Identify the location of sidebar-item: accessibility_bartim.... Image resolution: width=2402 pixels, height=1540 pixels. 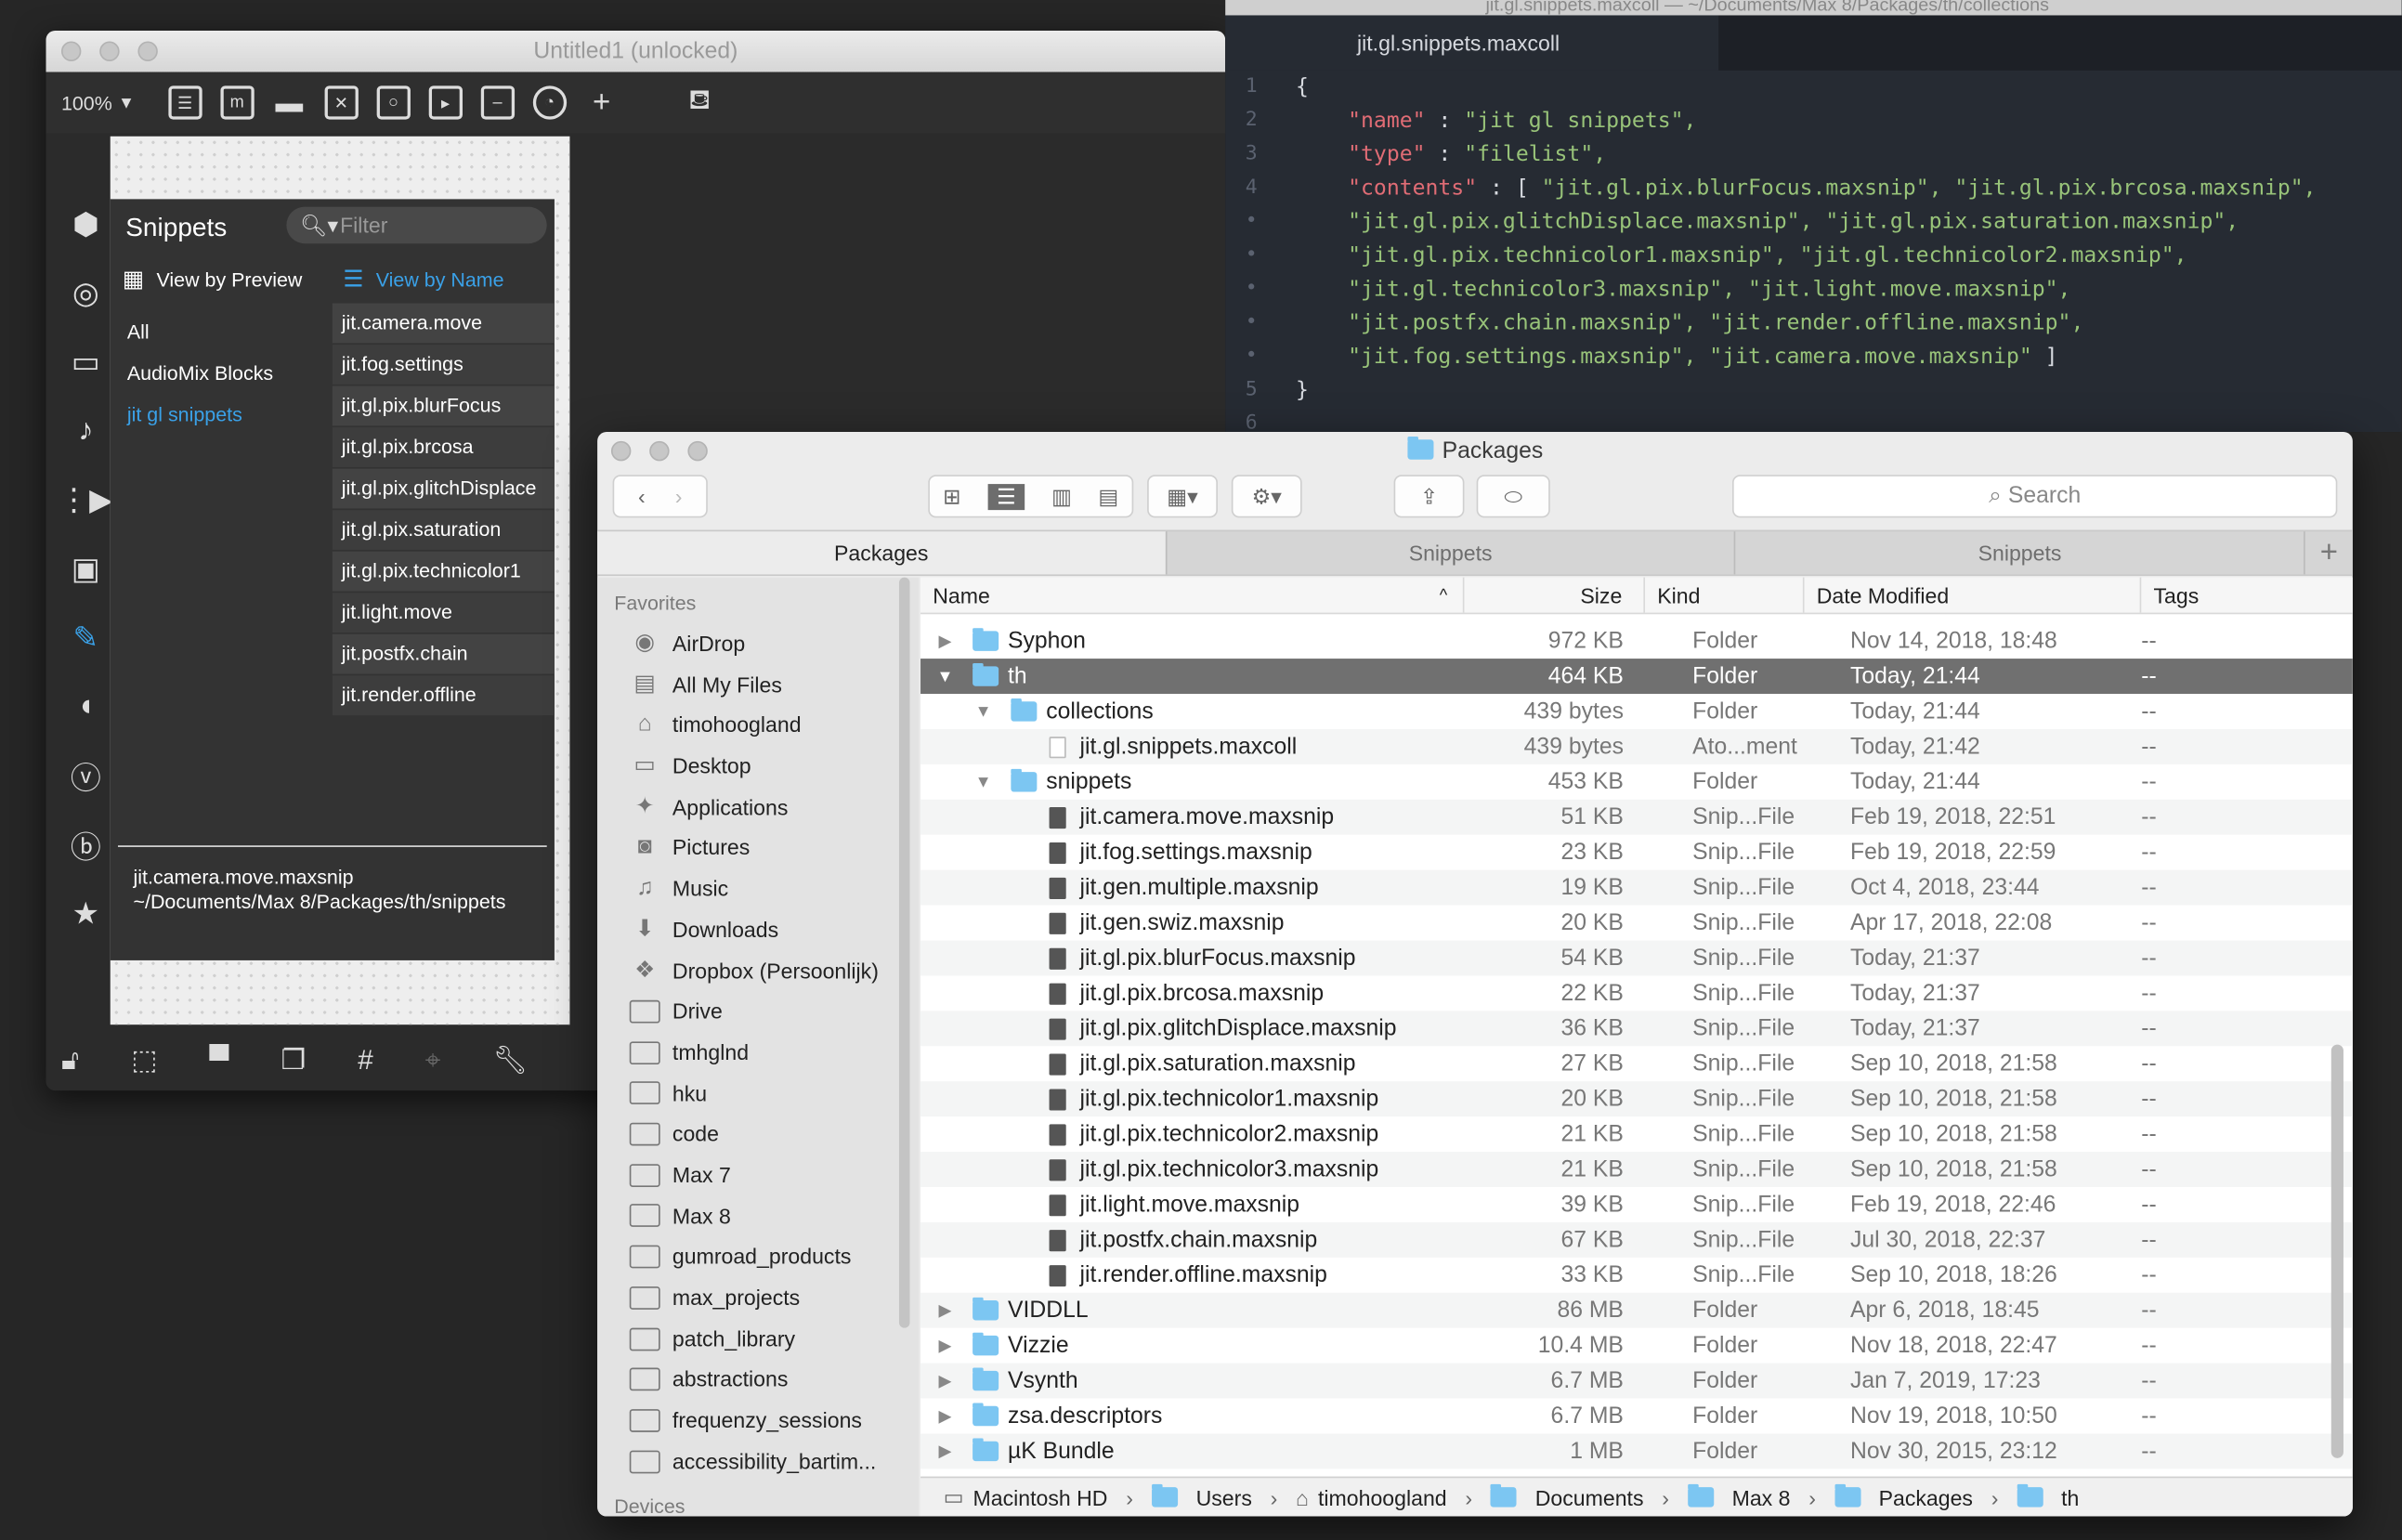
(758, 1461).